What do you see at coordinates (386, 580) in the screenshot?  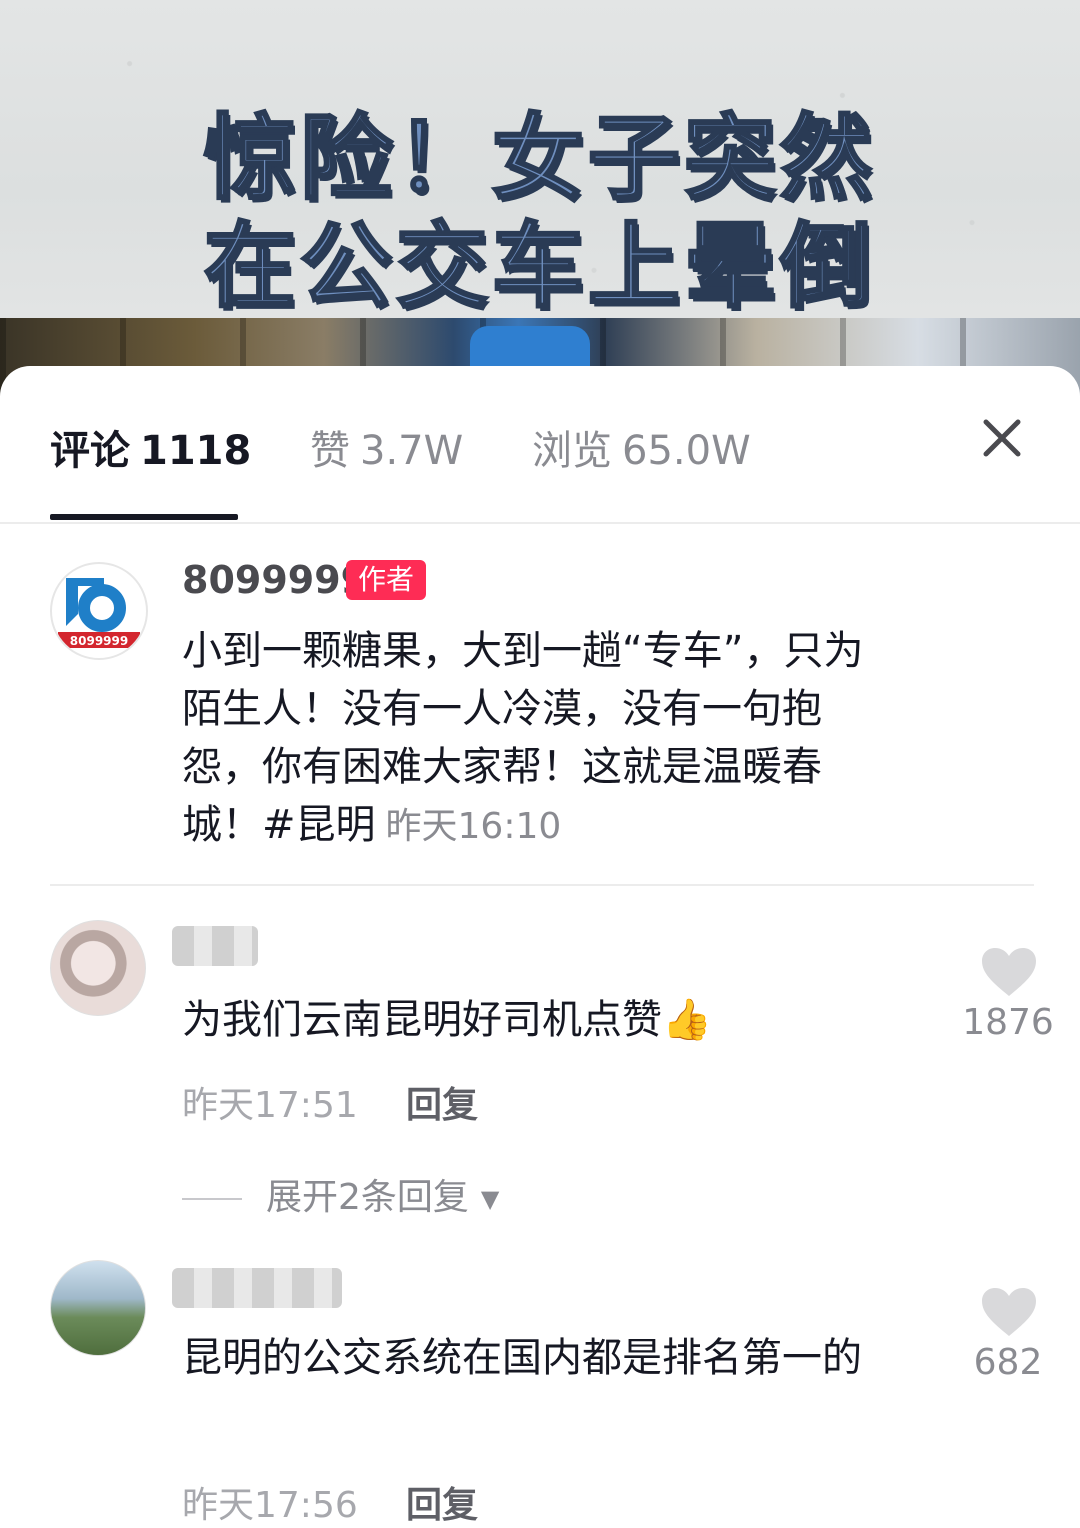 I see `author-badge: 作者` at bounding box center [386, 580].